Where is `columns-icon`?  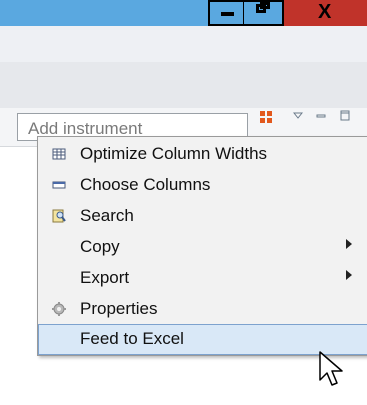 columns-icon is located at coordinates (59, 185).